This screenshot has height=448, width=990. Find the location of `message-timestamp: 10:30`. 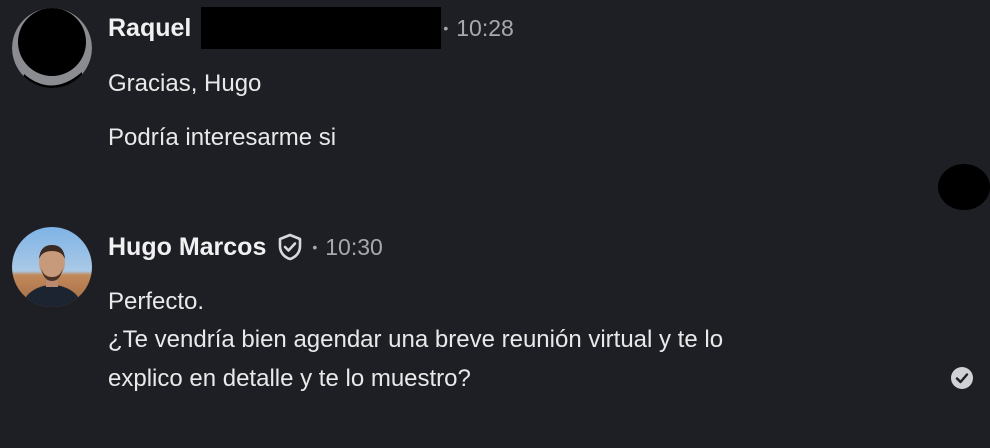

message-timestamp: 10:30 is located at coordinates (354, 246).